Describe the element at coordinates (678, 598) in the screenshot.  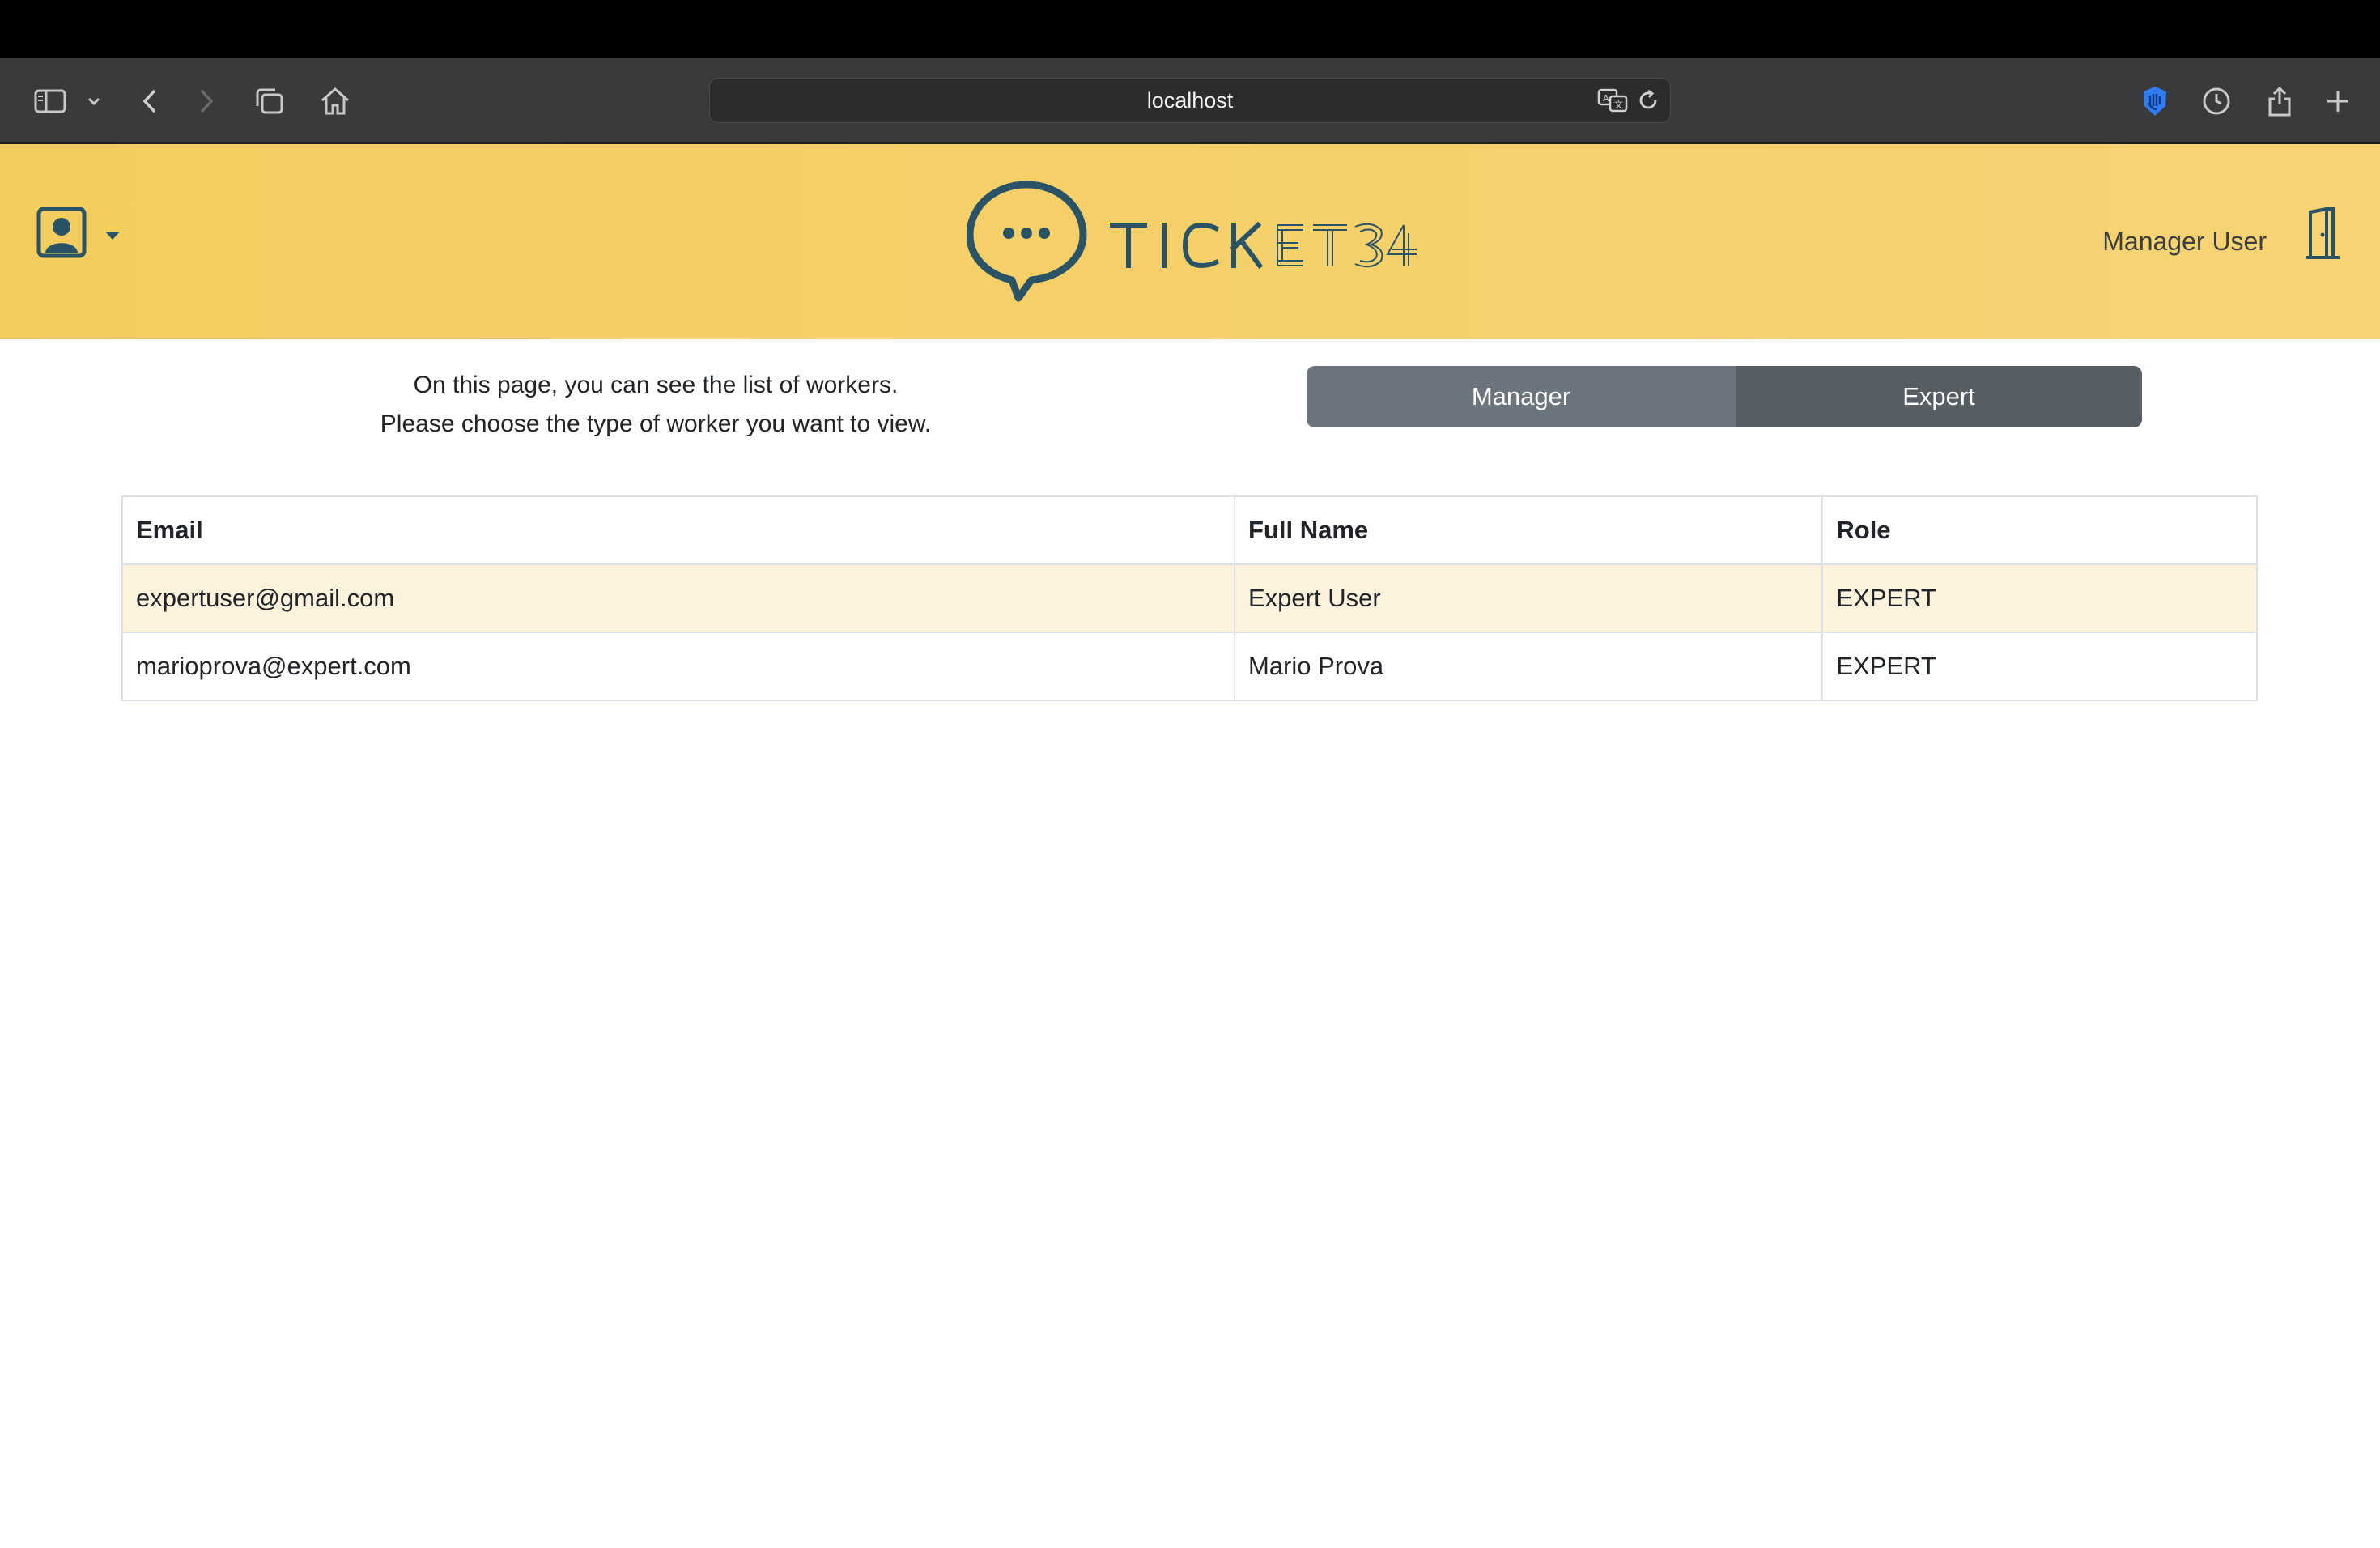
I see `email-cell: expertuser@gmail.com` at that location.